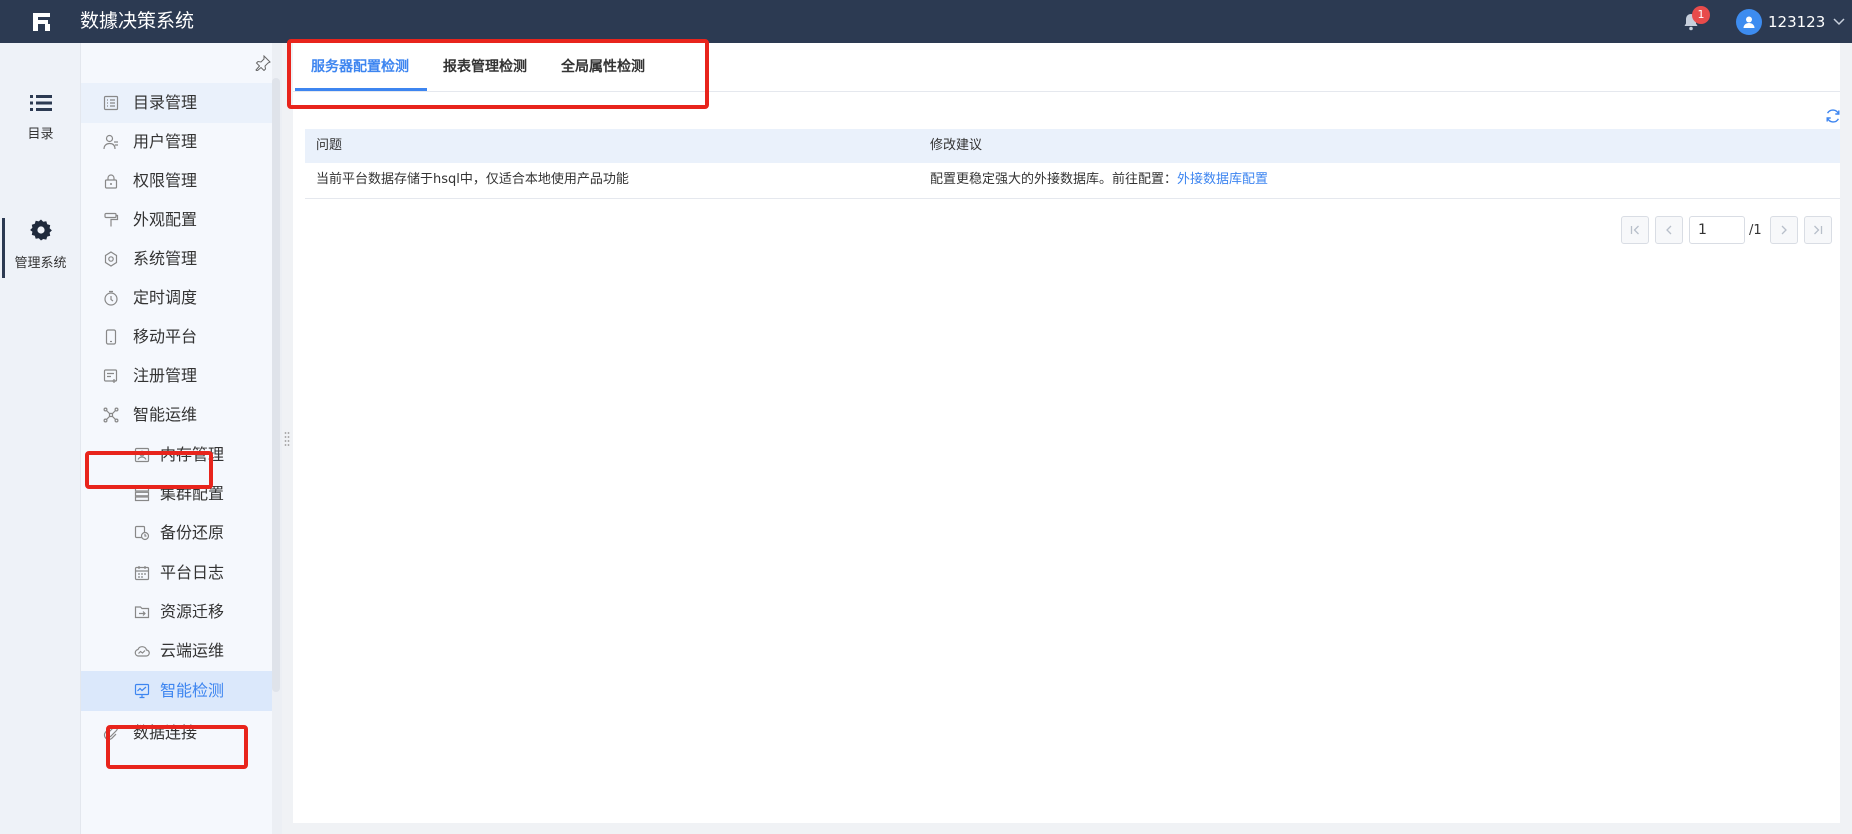  Describe the element at coordinates (329, 145) in the screenshot. I see `column-header-issue: 问题` at that location.